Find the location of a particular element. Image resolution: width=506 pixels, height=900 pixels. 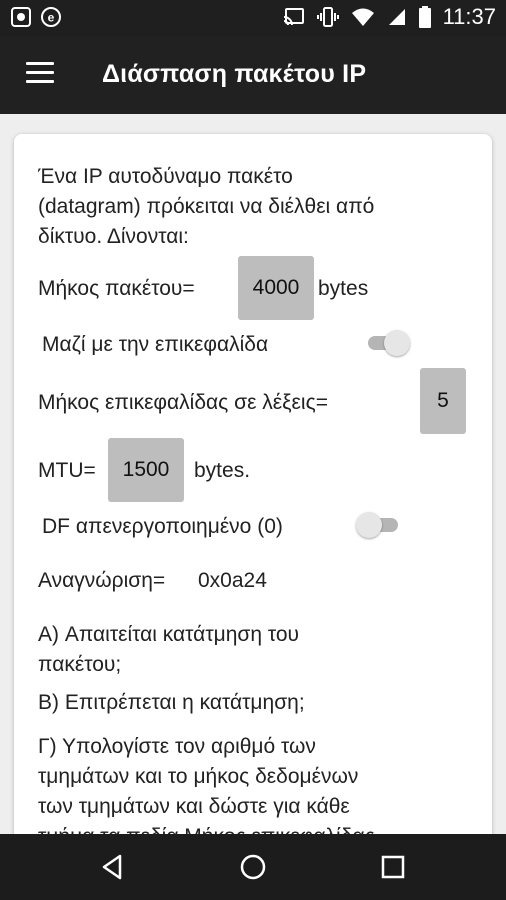

packet-length-value: 4000 is located at coordinates (276, 288).